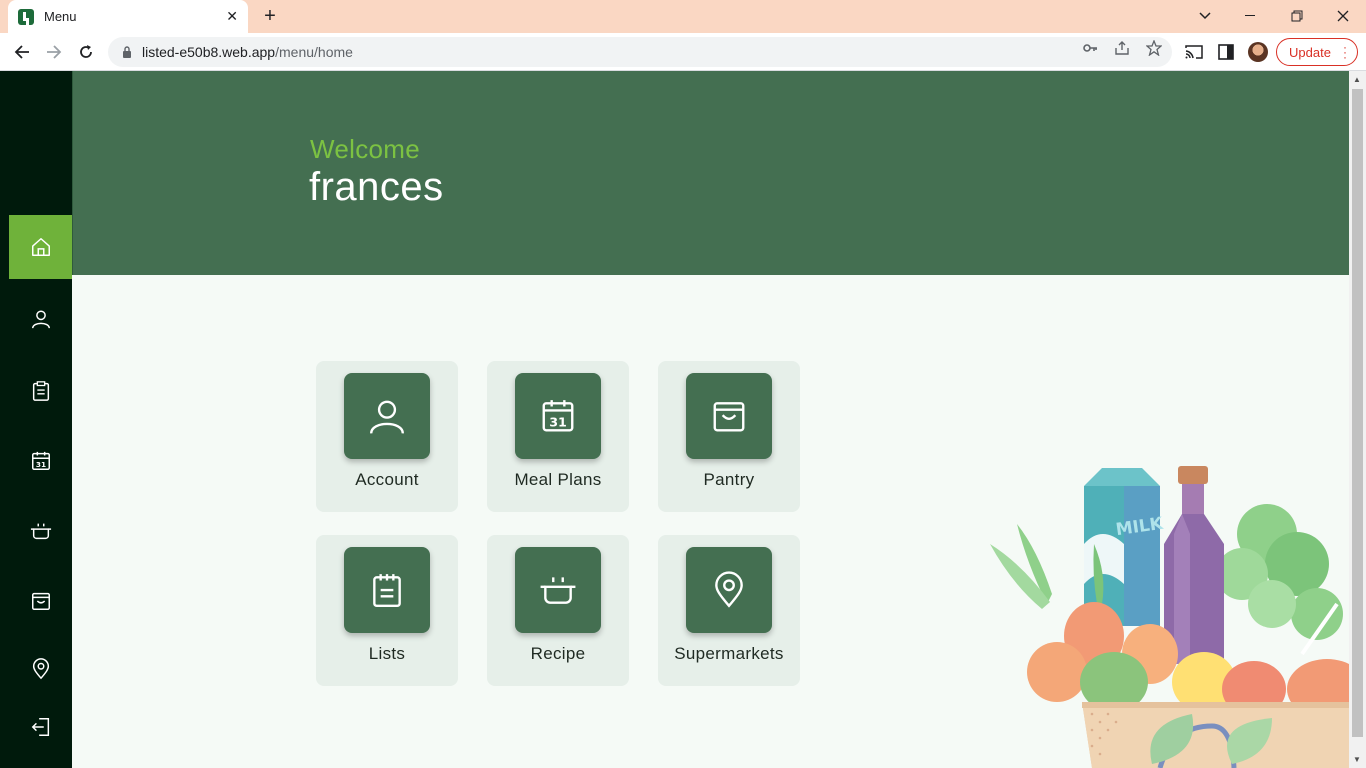 This screenshot has height=768, width=1366. I want to click on bottle-illustration, so click(1194, 565).